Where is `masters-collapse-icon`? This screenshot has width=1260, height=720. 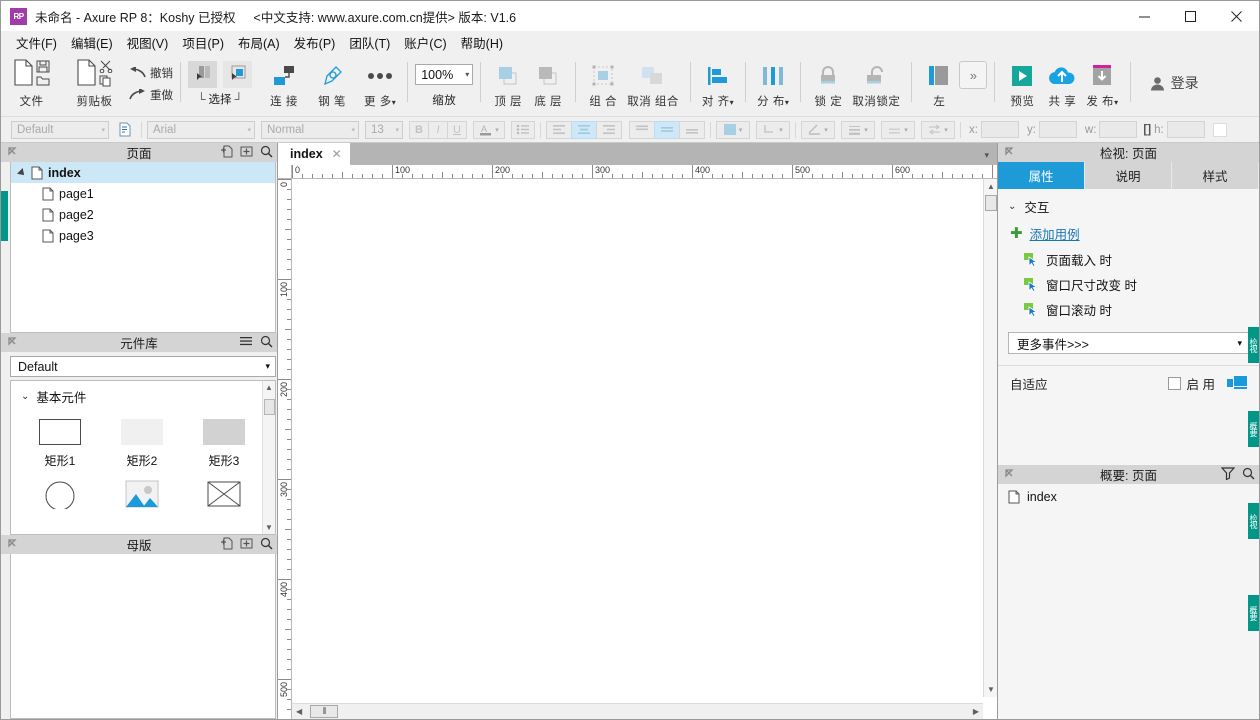 masters-collapse-icon is located at coordinates (12, 545).